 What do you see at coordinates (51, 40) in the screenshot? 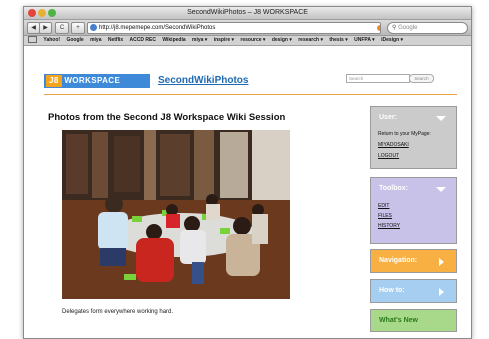
I see `bookmark-item: Yahoo!` at bounding box center [51, 40].